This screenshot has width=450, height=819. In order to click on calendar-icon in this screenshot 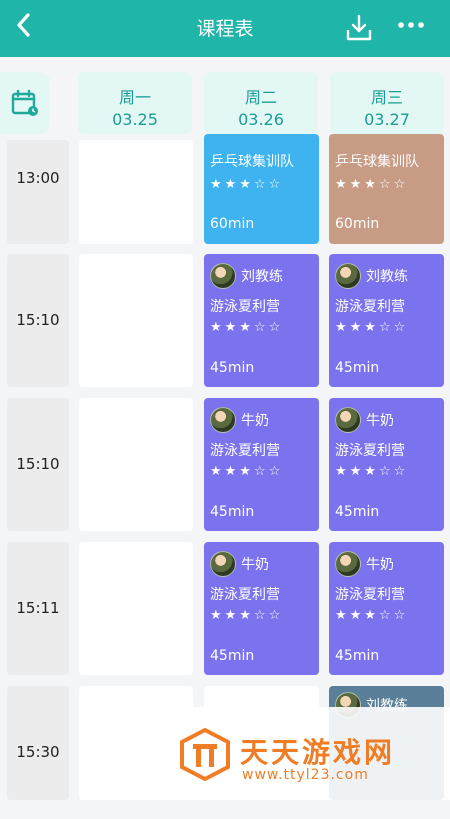, I will do `click(24, 102)`.